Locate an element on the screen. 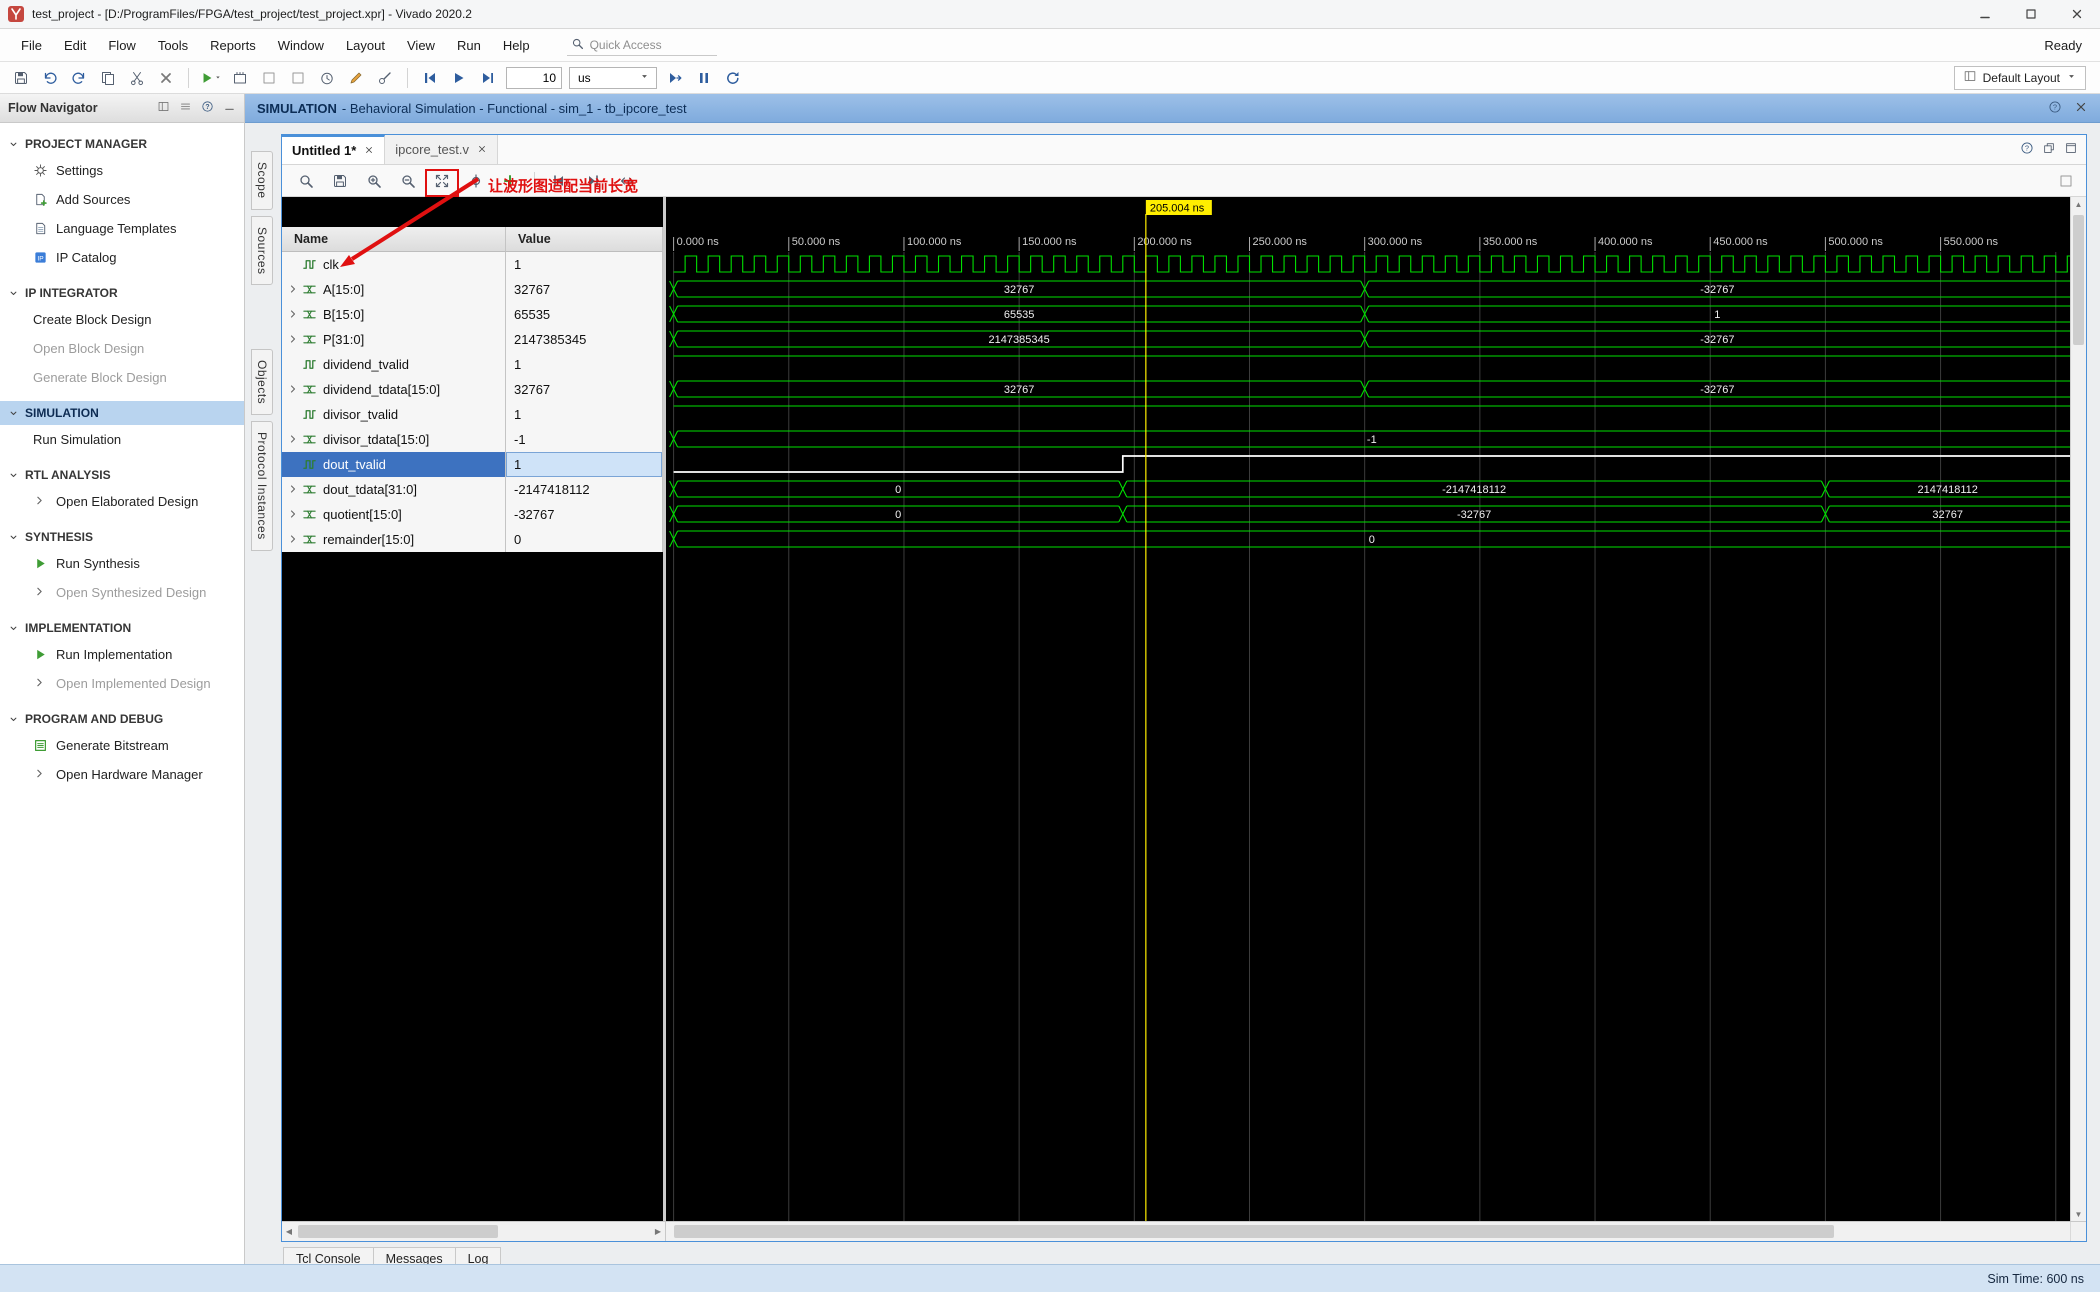 The height and width of the screenshot is (1292, 2100). signal-value-P310: 2147385345 is located at coordinates (584, 339).